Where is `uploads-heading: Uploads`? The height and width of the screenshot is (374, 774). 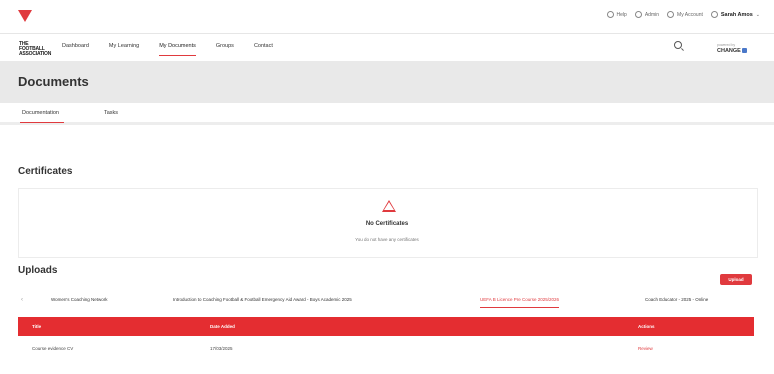 uploads-heading: Uploads is located at coordinates (38, 270).